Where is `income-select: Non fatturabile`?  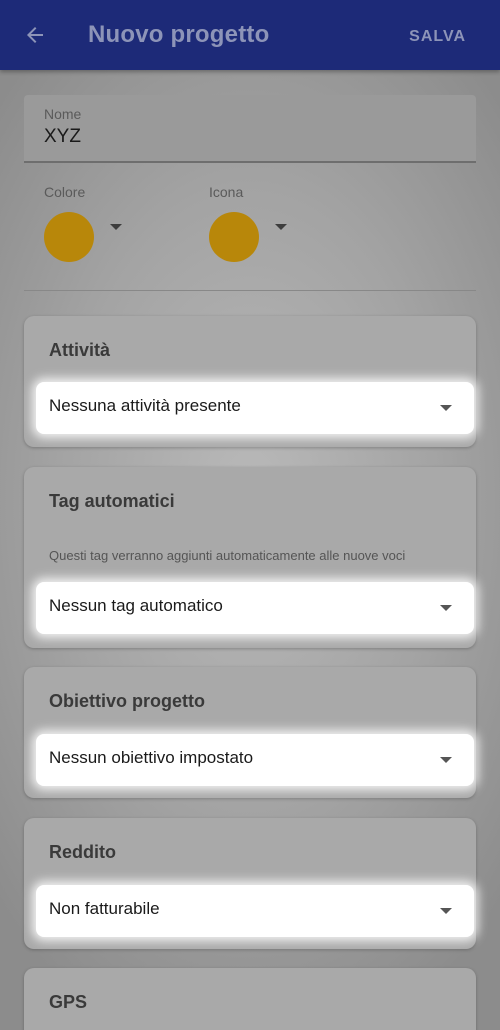 income-select: Non fatturabile is located at coordinates (255, 911).